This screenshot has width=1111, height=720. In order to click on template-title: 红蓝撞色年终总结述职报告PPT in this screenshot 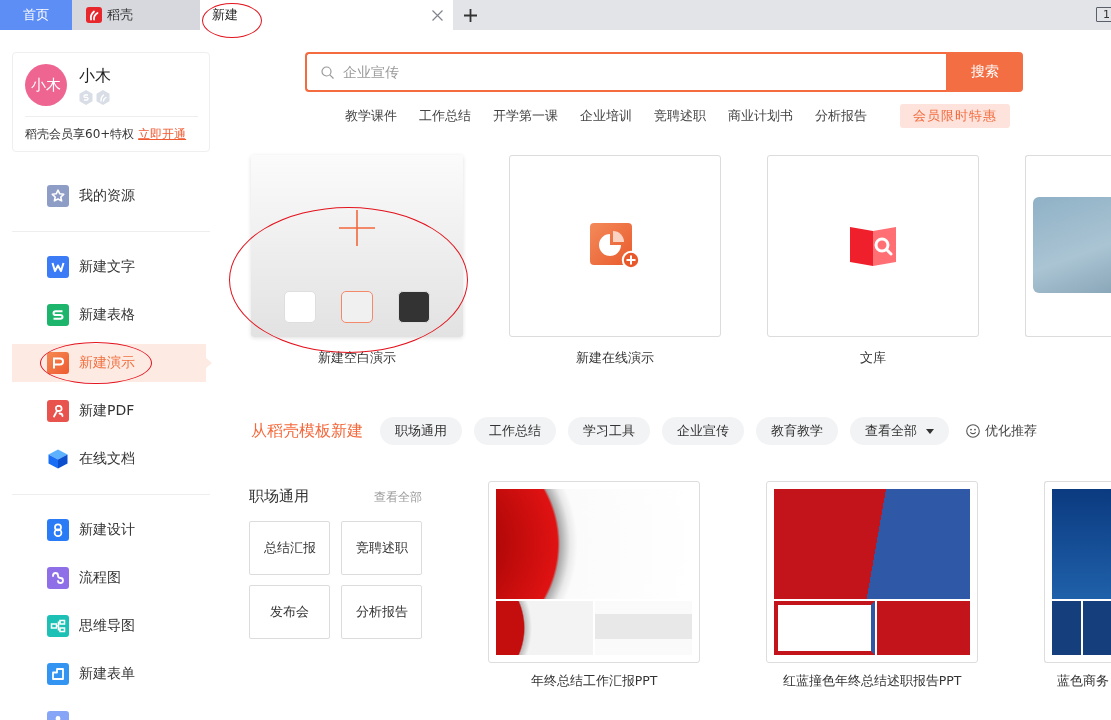, I will do `click(872, 681)`.